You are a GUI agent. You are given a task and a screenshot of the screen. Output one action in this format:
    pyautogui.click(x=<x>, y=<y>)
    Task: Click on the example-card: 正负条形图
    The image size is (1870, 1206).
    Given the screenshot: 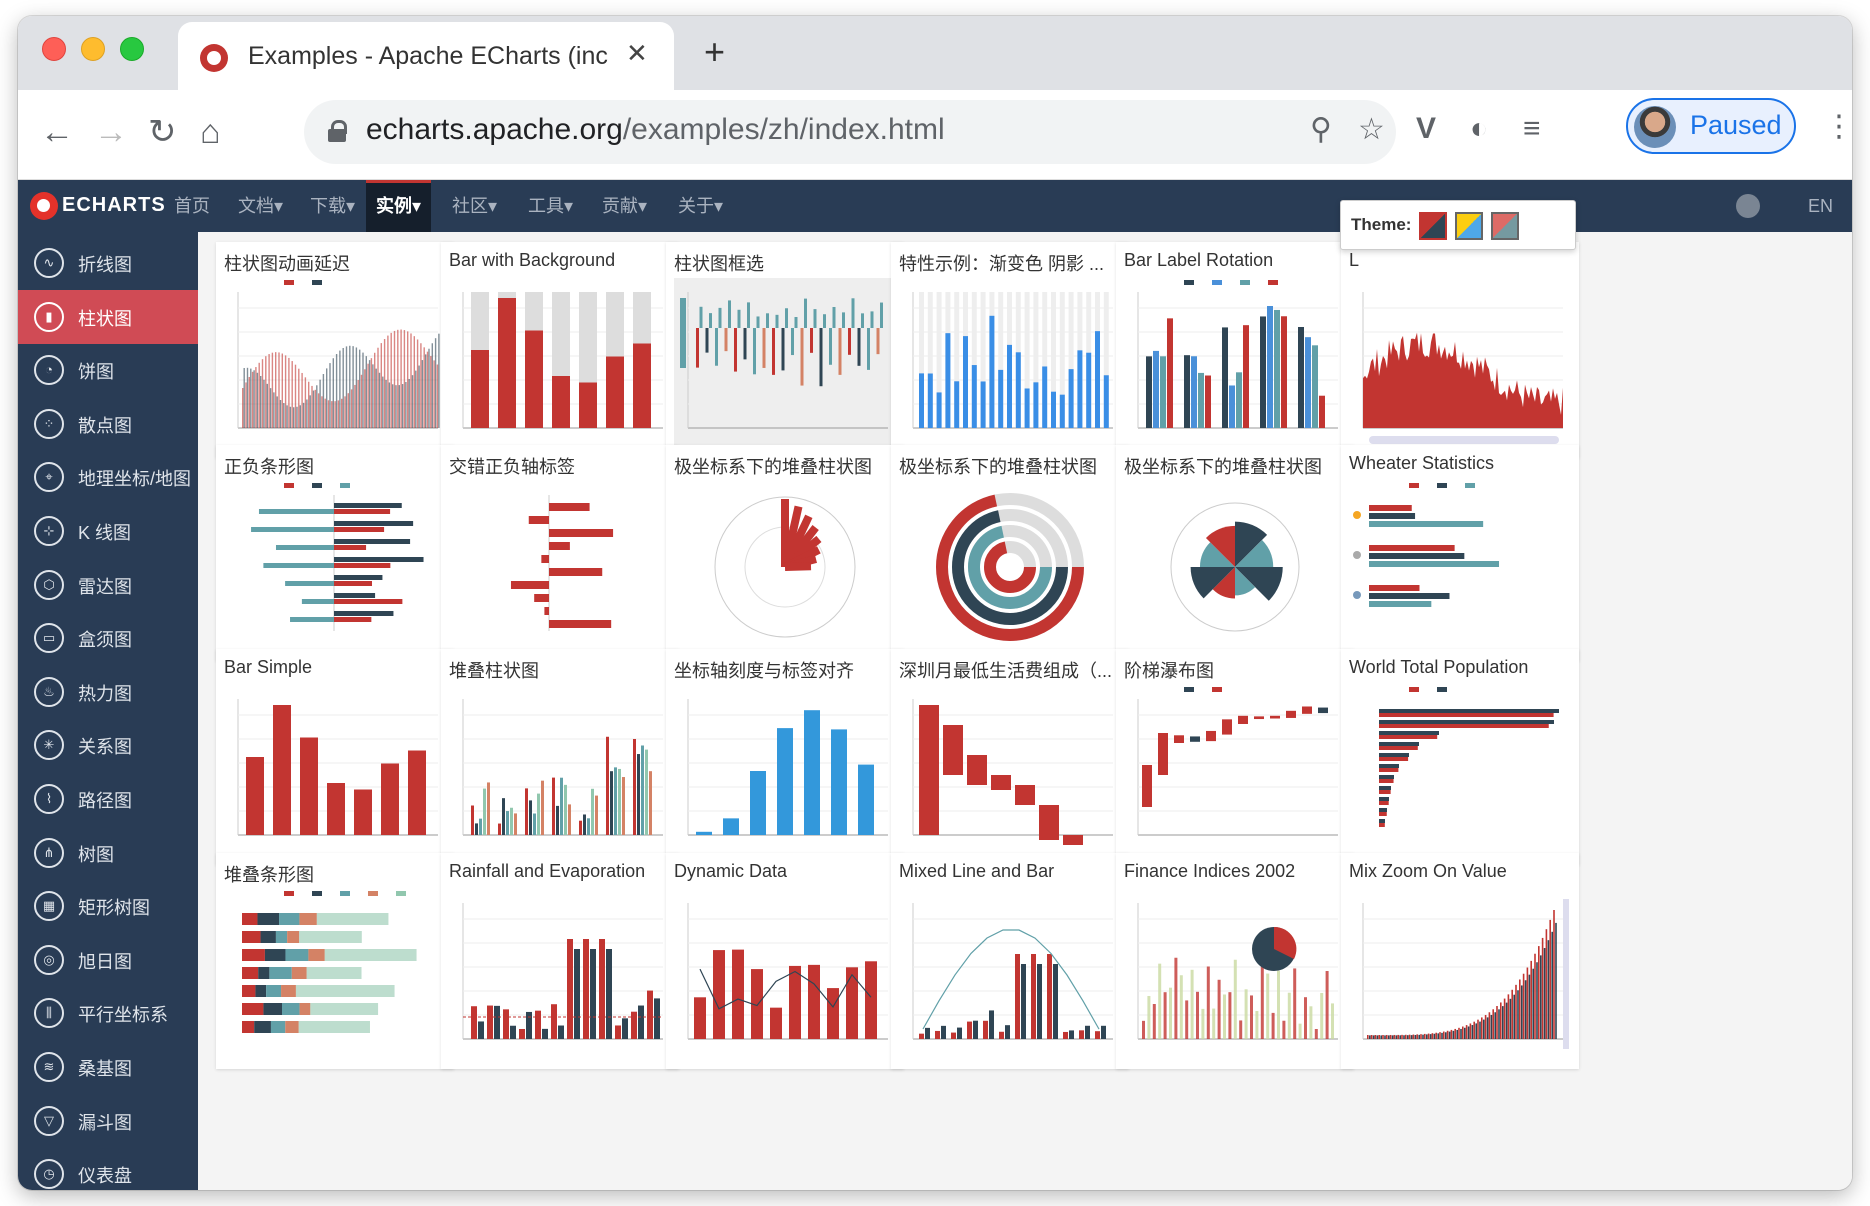 What is the action you would take?
    pyautogui.click(x=335, y=553)
    